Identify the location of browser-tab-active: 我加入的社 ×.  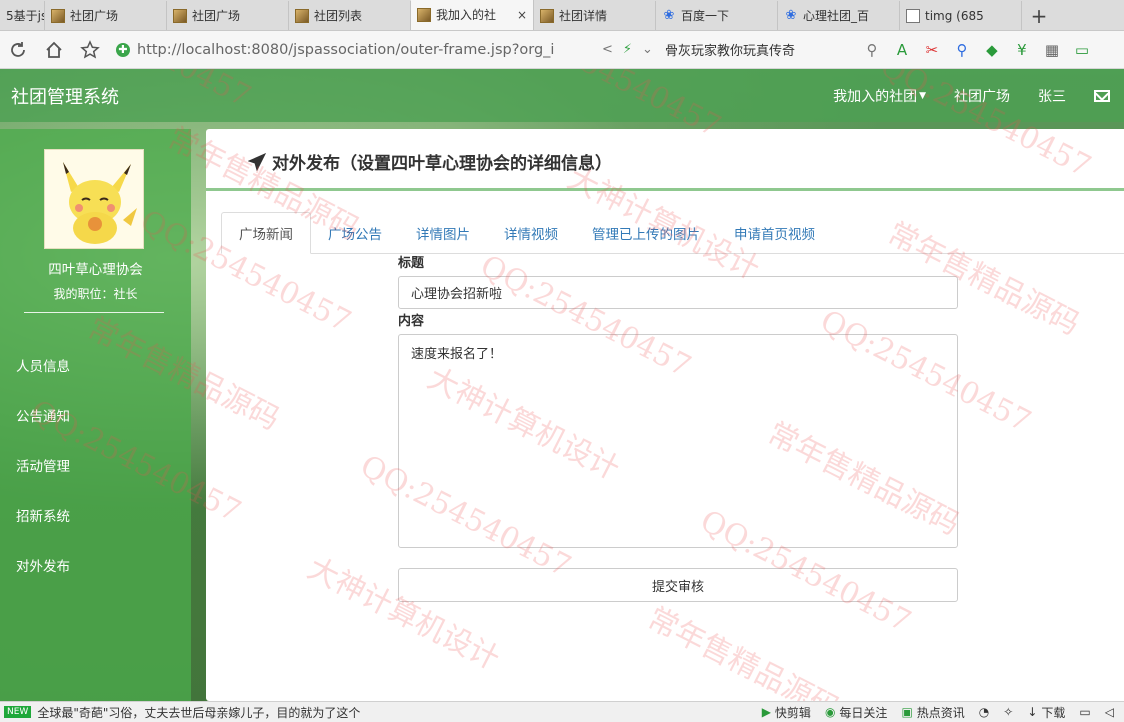
(472, 15).